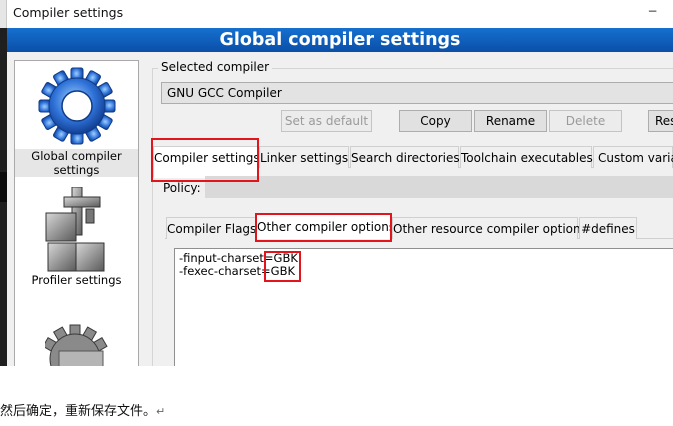  I want to click on tab-search-directories: Search directories, so click(405, 157).